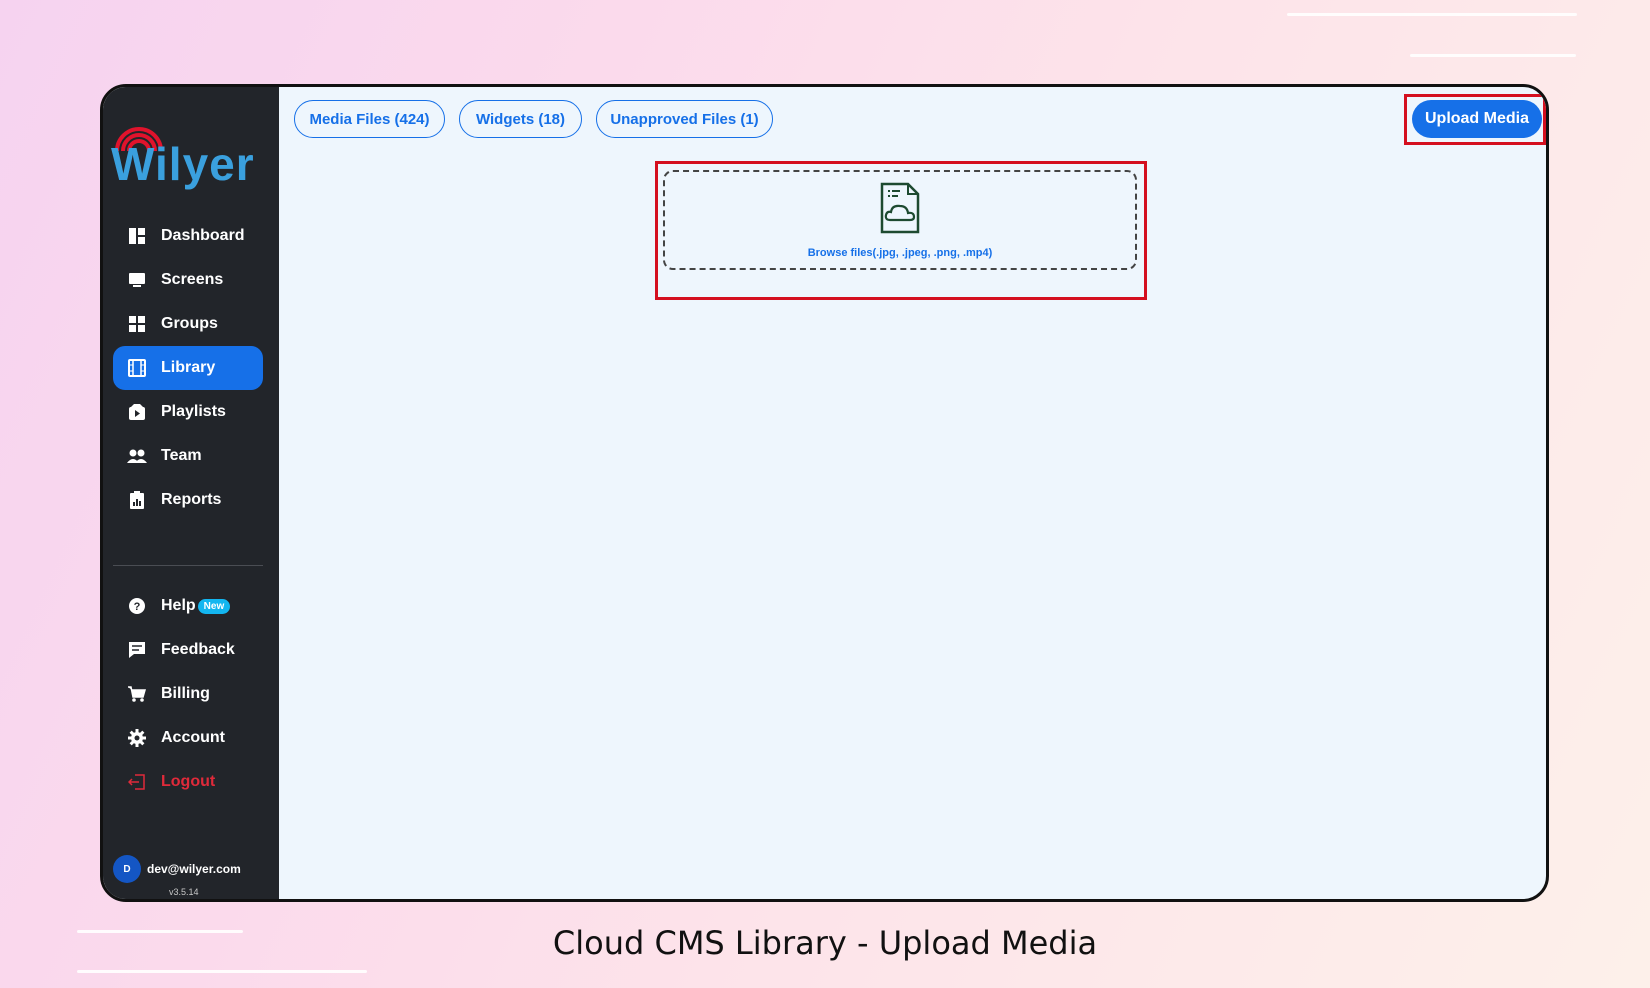 The height and width of the screenshot is (988, 1650). I want to click on sidebar-item-label: Team, so click(181, 455).